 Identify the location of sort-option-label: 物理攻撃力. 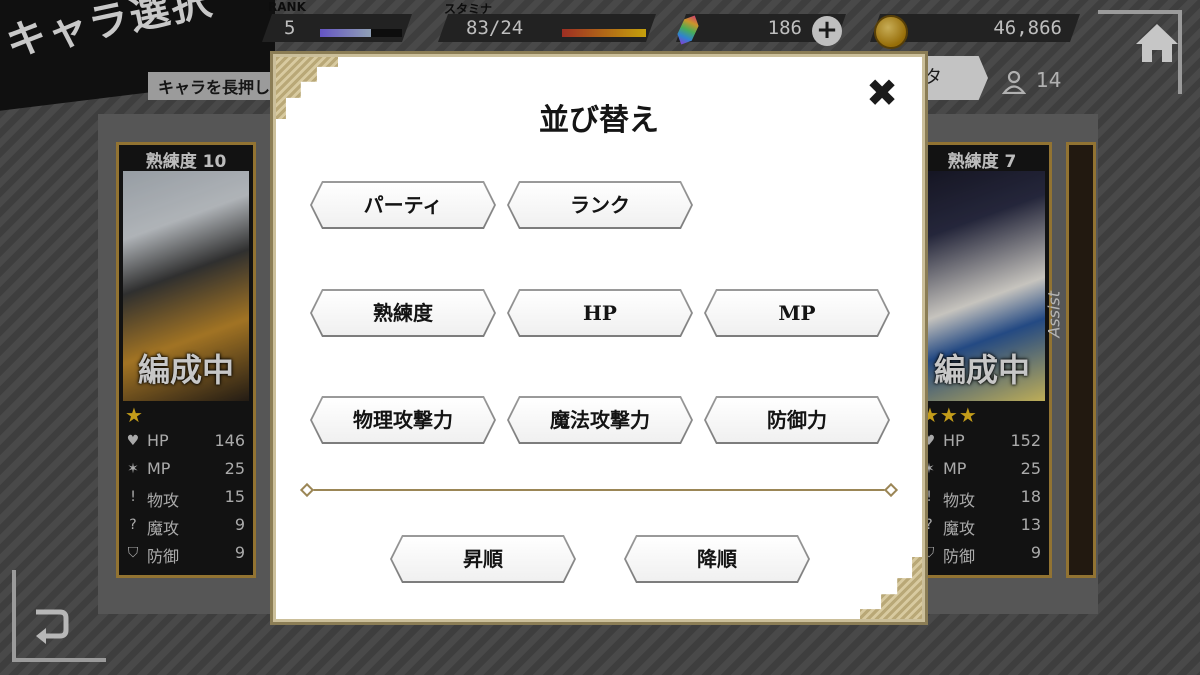
(403, 420).